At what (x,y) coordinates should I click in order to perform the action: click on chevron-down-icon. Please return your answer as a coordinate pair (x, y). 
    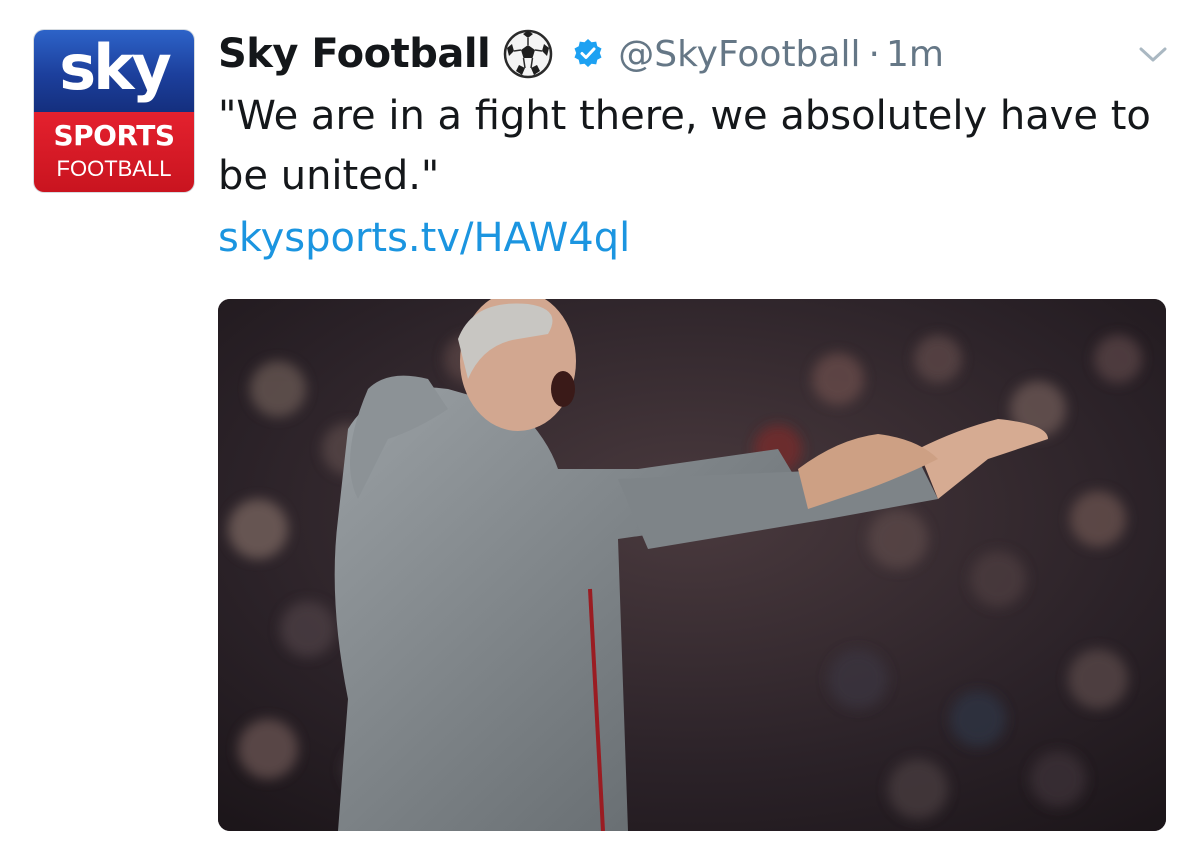
    Looking at the image, I should click on (1153, 54).